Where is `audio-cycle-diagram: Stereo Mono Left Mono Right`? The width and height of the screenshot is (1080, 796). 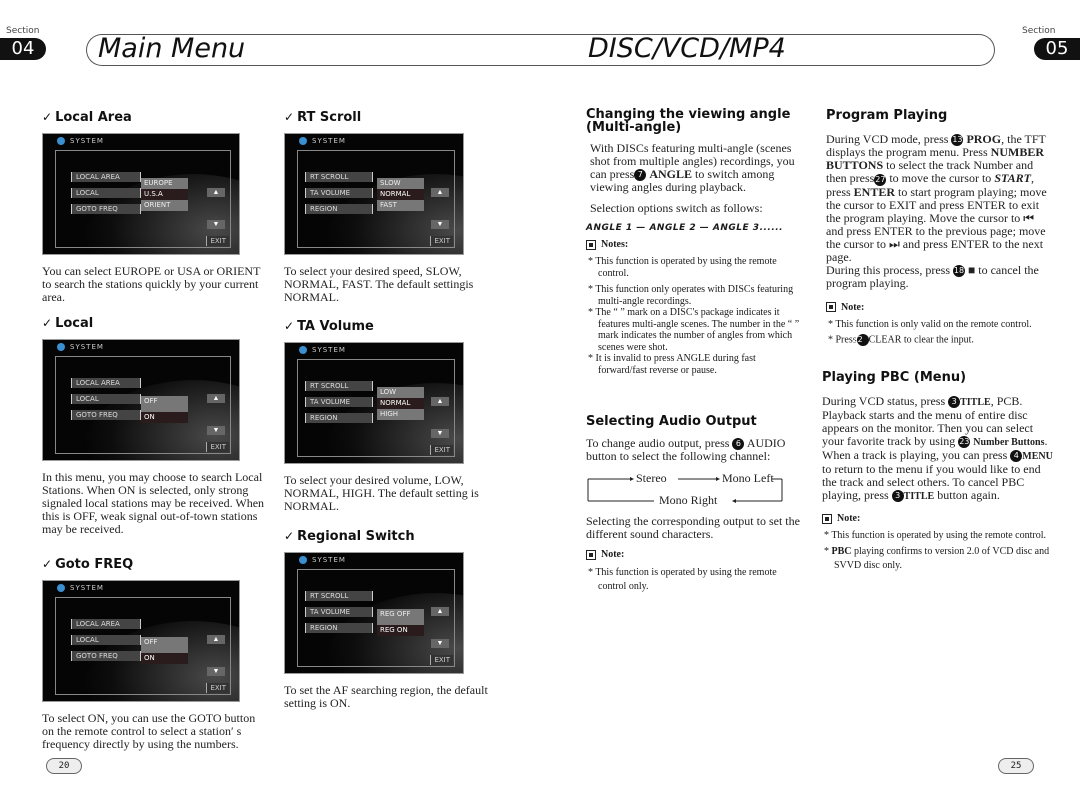
audio-cycle-diagram: Stereo Mono Left Mono Right is located at coordinates (696, 489).